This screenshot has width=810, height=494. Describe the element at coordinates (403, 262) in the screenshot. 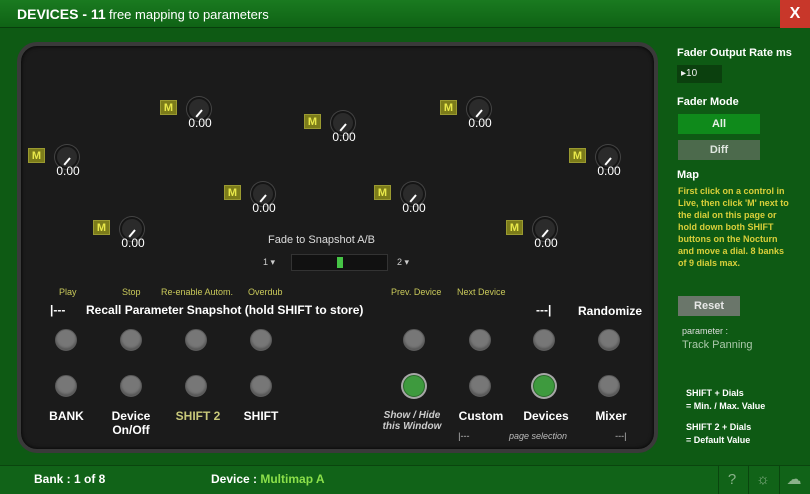

I see `snapshot-b-select: 2 ▾` at that location.